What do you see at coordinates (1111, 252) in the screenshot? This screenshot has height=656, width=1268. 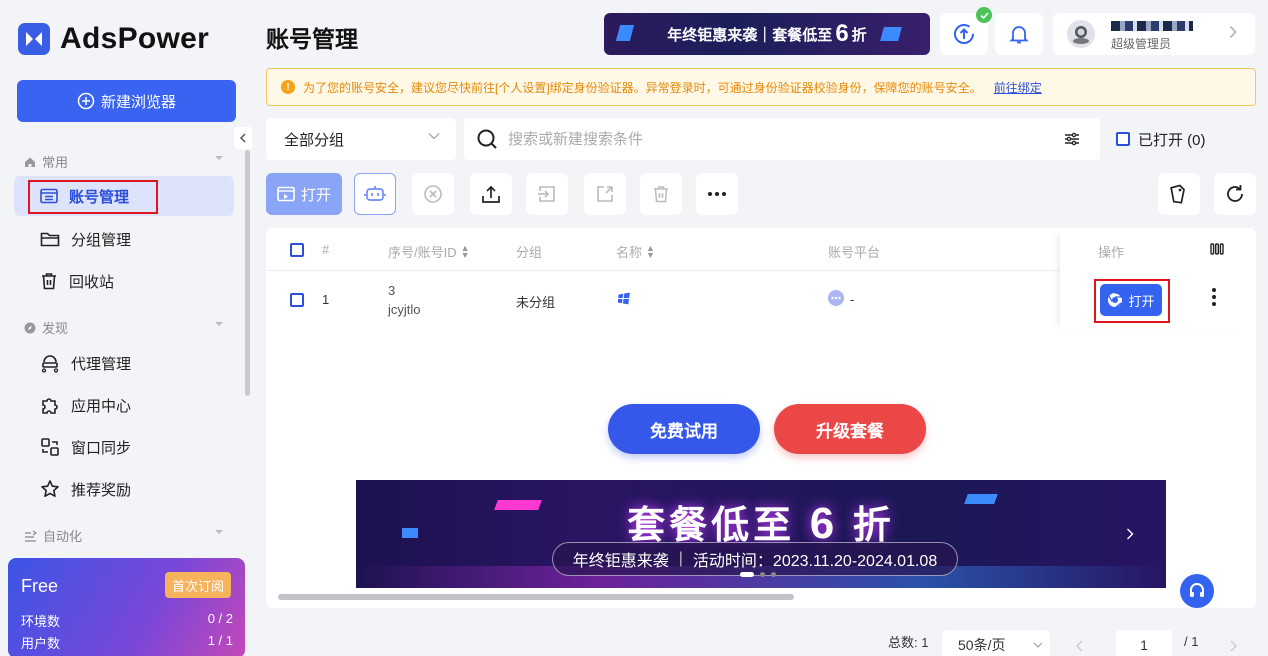 I see `col-ops-label: 操作` at bounding box center [1111, 252].